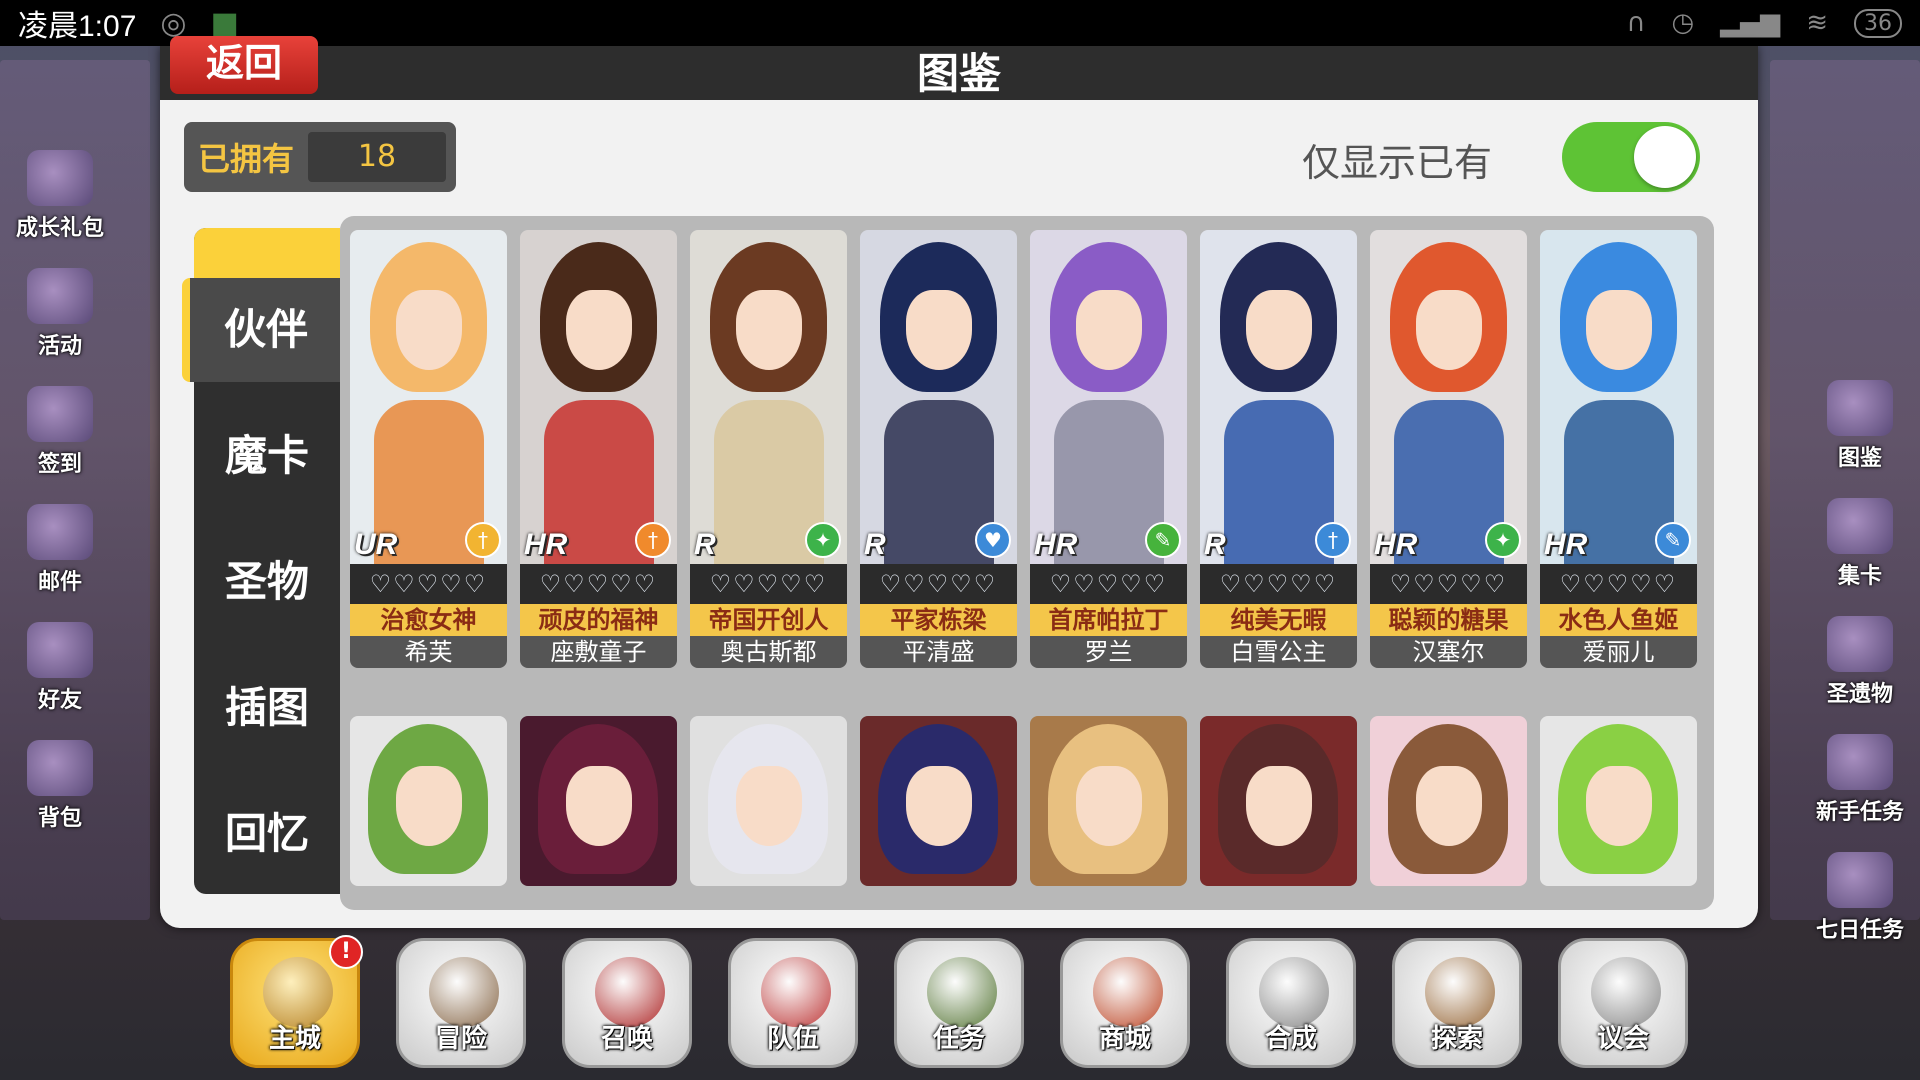 Image resolution: width=1920 pixels, height=1080 pixels. What do you see at coordinates (1860, 544) in the screenshot?
I see `right-menu-item: 集卡` at bounding box center [1860, 544].